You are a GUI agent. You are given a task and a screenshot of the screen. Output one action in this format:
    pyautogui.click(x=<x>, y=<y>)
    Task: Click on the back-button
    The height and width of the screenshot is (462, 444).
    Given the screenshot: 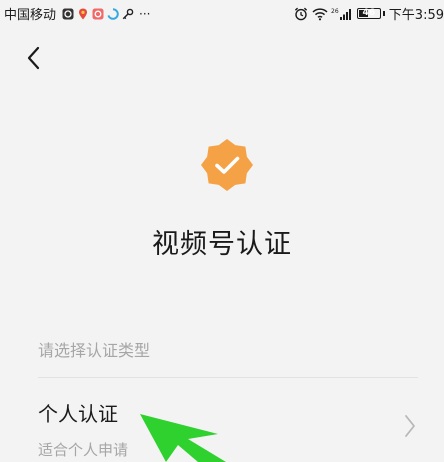 What is the action you would take?
    pyautogui.click(x=35, y=58)
    